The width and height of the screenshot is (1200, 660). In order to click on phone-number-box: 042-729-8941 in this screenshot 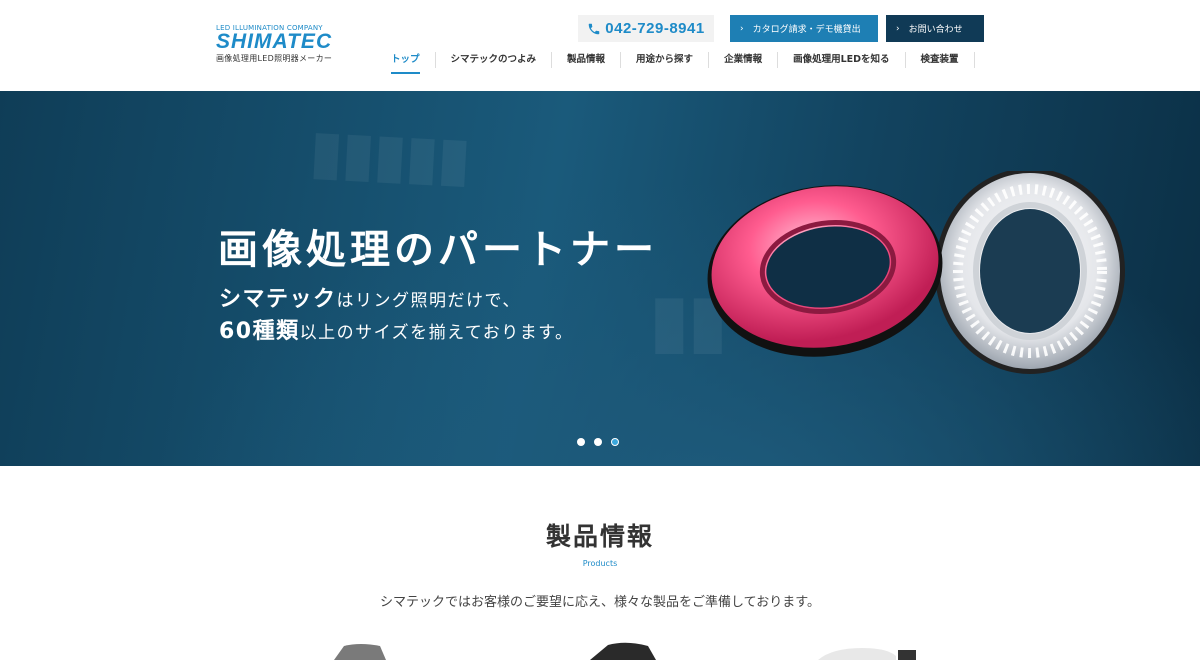, I will do `click(646, 28)`.